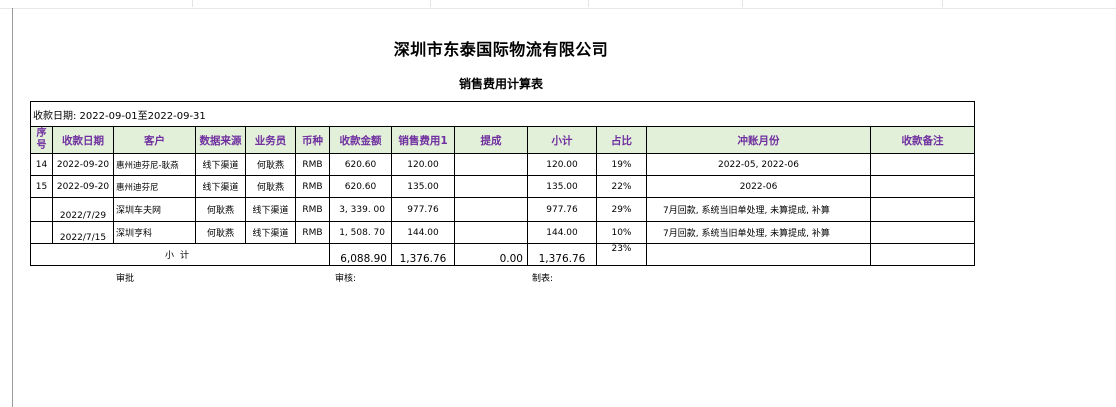 The width and height of the screenshot is (1116, 407). What do you see at coordinates (562, 209) in the screenshot?
I see `cell-subtotal: 977.76` at bounding box center [562, 209].